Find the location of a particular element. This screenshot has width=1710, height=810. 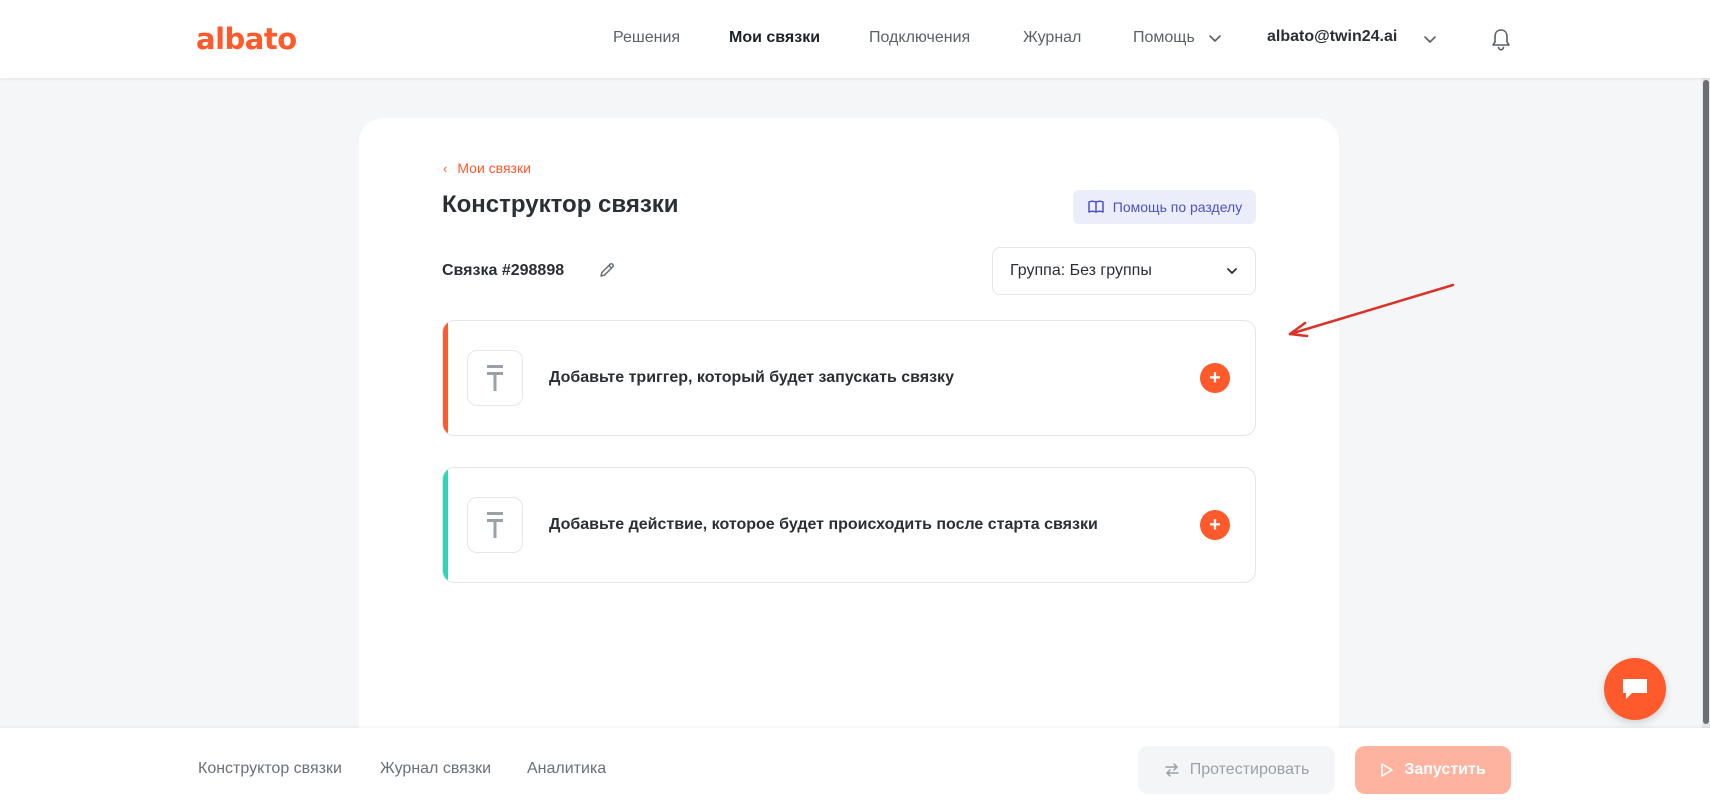

test-button-label: Протестировать is located at coordinates (1249, 769).